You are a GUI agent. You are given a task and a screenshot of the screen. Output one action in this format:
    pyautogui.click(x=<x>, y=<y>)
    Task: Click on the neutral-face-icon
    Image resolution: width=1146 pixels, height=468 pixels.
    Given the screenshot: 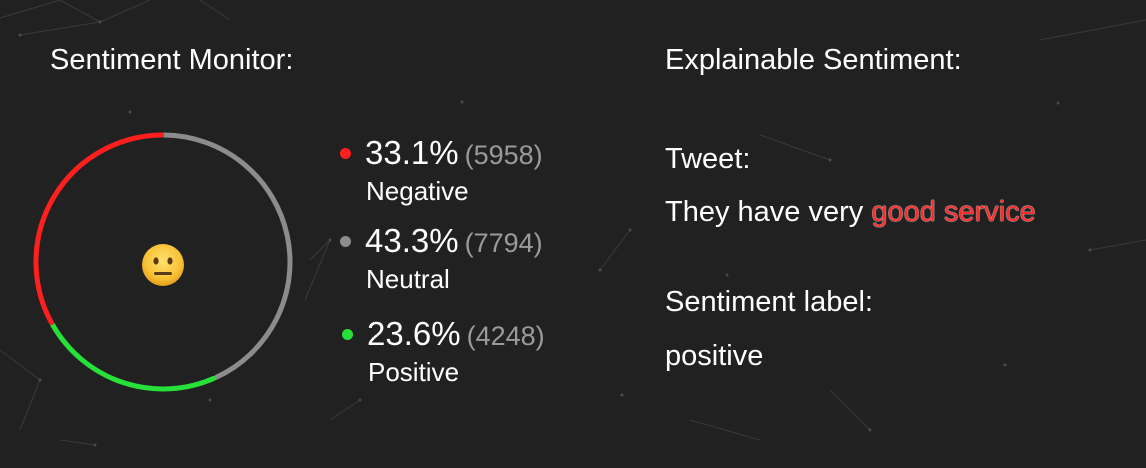 What is the action you would take?
    pyautogui.click(x=163, y=265)
    